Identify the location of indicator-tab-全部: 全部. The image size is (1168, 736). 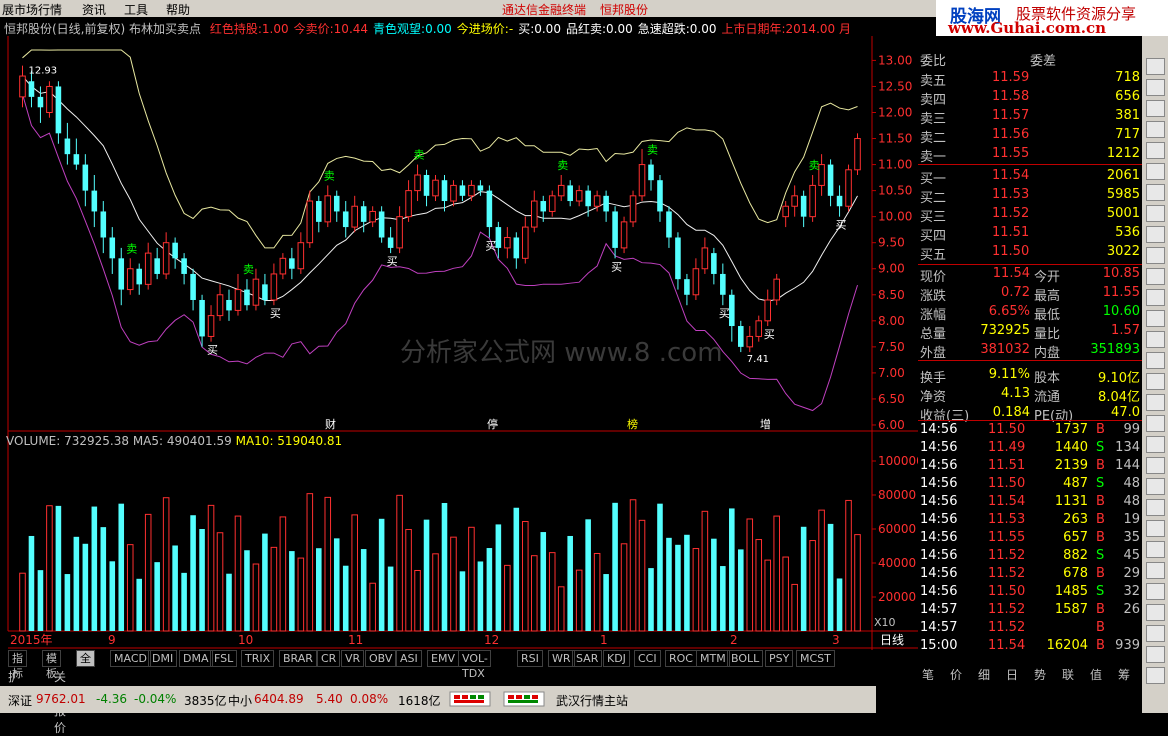
(85, 665).